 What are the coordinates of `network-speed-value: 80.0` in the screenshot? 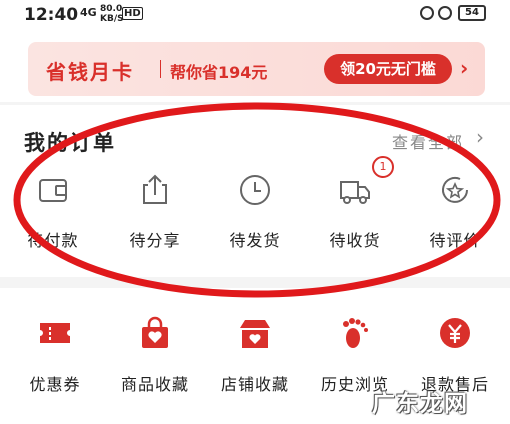 It's located at (111, 9).